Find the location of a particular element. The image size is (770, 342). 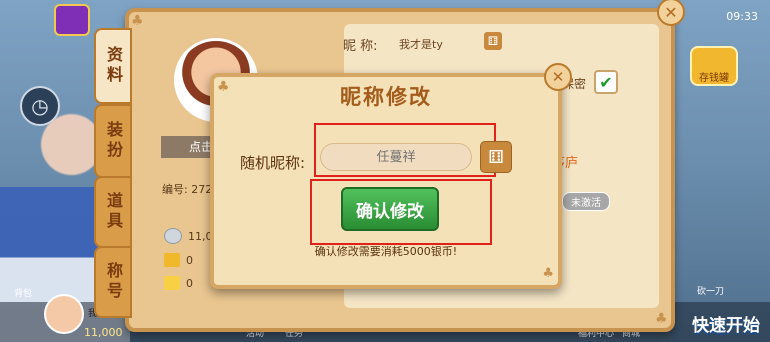

nickname-label: 昵 称: is located at coordinates (360, 46).